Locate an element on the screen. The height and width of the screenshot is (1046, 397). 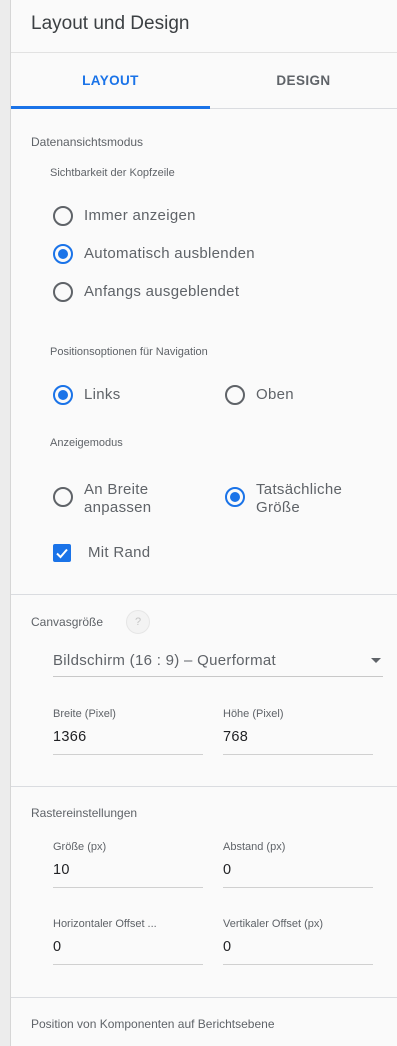
canvas-width-field: Breite (Pixel) is located at coordinates (128, 731).